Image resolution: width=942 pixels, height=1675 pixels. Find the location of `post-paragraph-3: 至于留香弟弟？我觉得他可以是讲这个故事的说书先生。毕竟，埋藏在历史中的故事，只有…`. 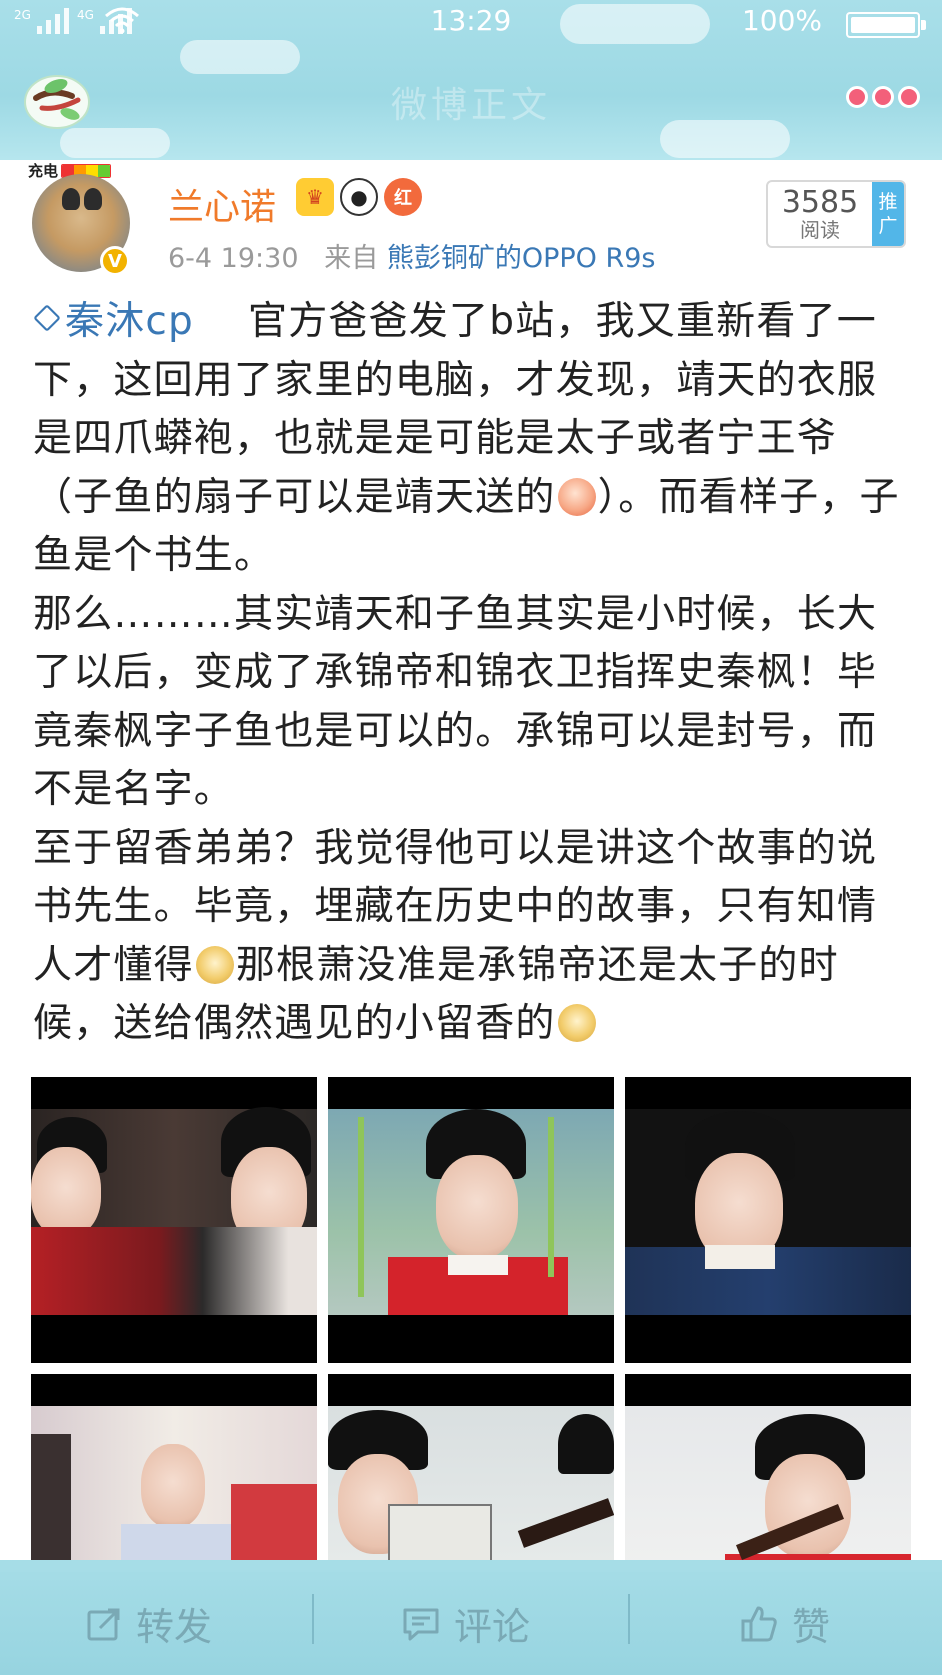

post-paragraph-3: 至于留香弟弟？我觉得他可以是讲这个故事的说书先生。毕竟，埋藏在历史中的故事，只有… is located at coordinates (473, 937).